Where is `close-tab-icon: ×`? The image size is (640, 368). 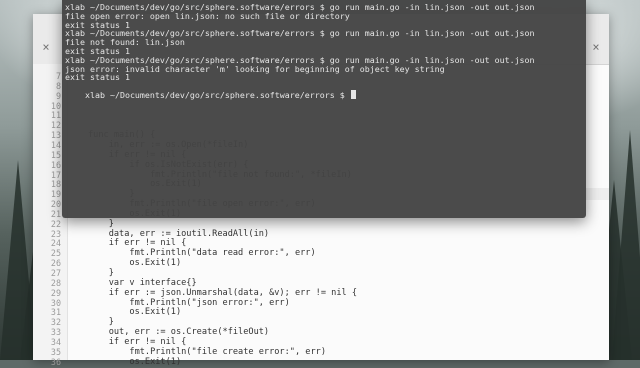 close-tab-icon: × is located at coordinates (596, 47).